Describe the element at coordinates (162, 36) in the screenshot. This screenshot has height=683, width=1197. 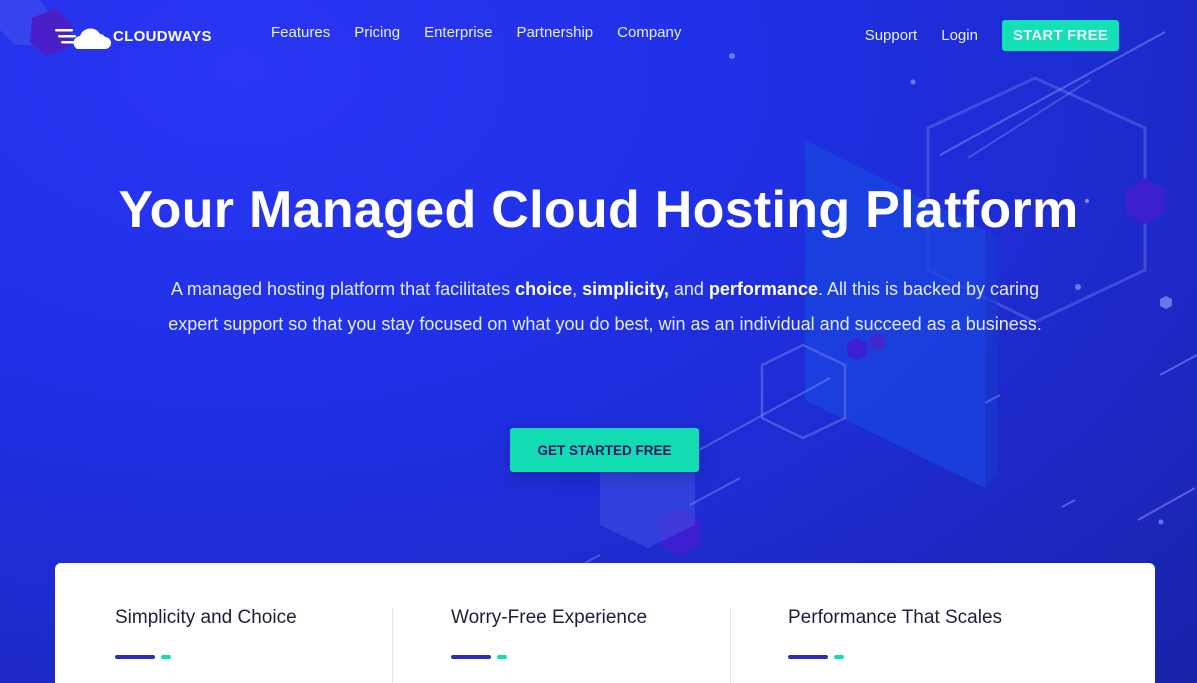
I see `brand-name: CLOUDWAYS` at that location.